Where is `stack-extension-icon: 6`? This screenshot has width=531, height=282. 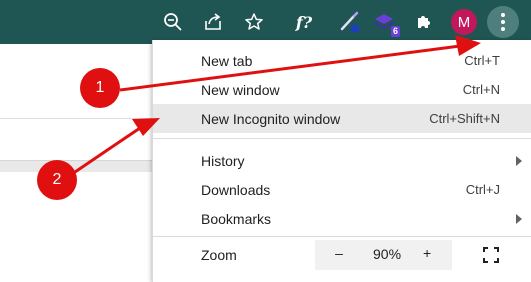 stack-extension-icon: 6 is located at coordinates (385, 22).